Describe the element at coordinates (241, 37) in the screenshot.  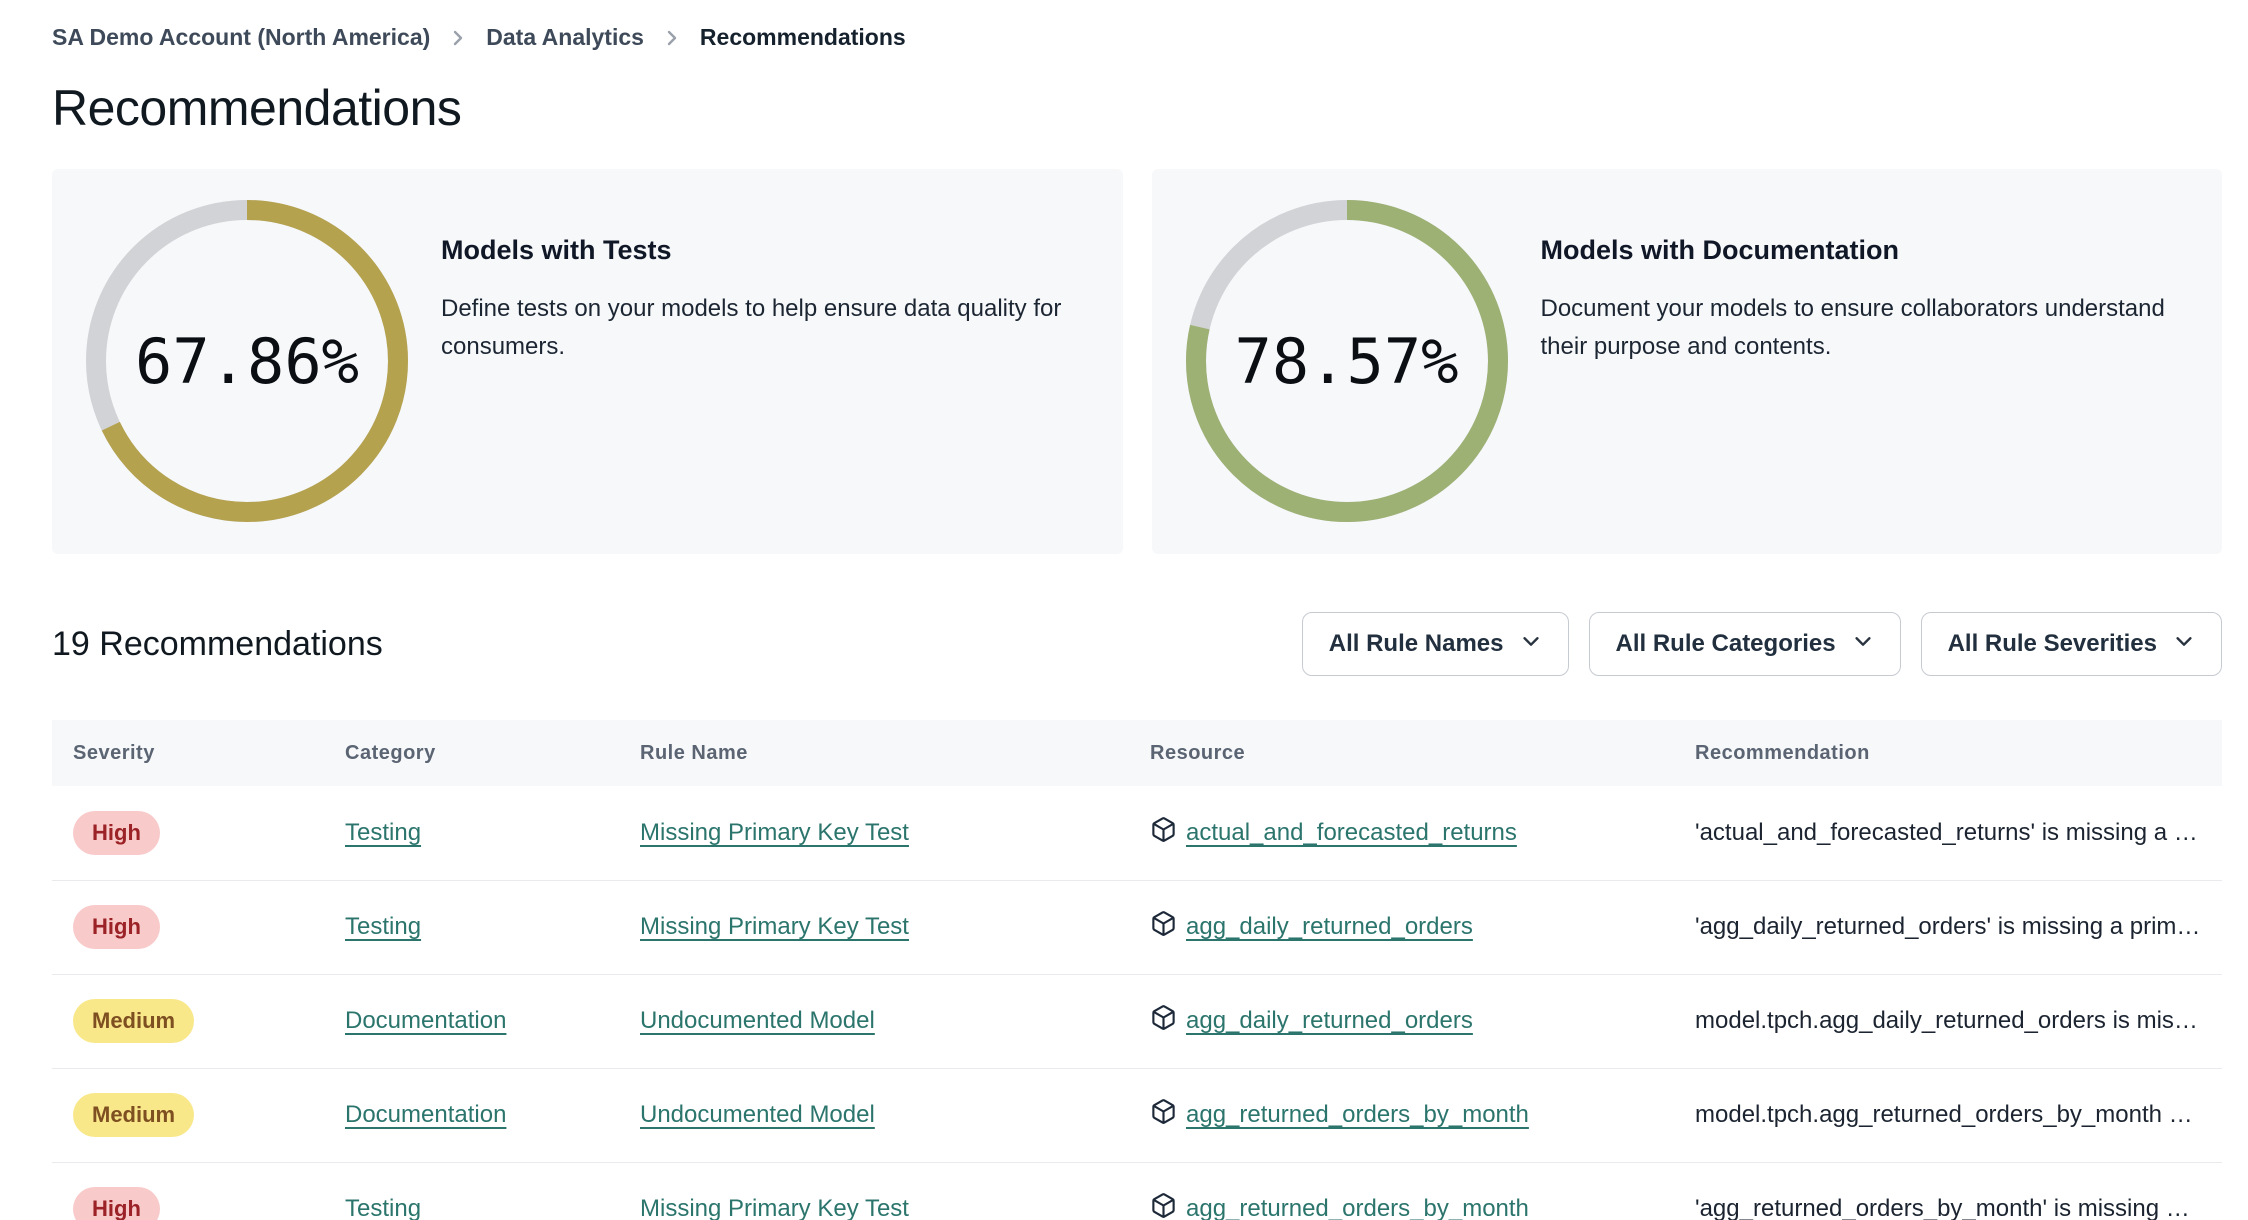
I see `breadcrumb-account: SA Demo Account (North America)` at that location.